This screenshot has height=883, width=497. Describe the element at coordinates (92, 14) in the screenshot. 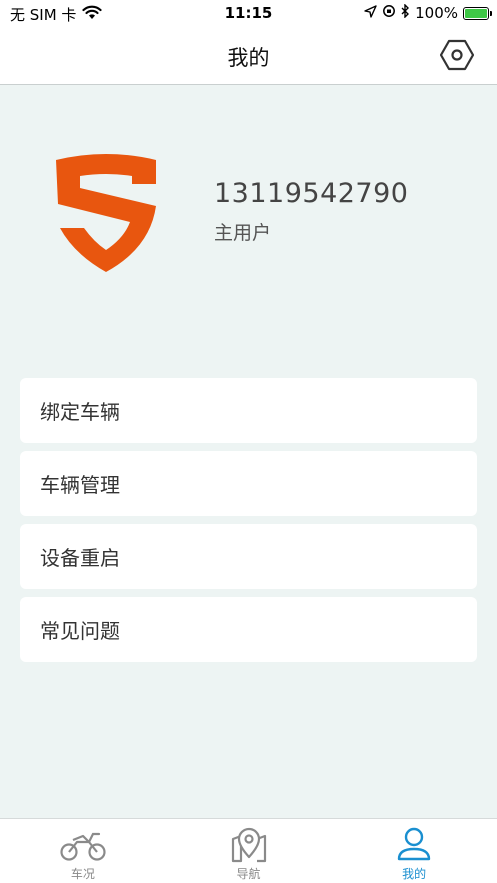

I see `wifi-icon` at that location.